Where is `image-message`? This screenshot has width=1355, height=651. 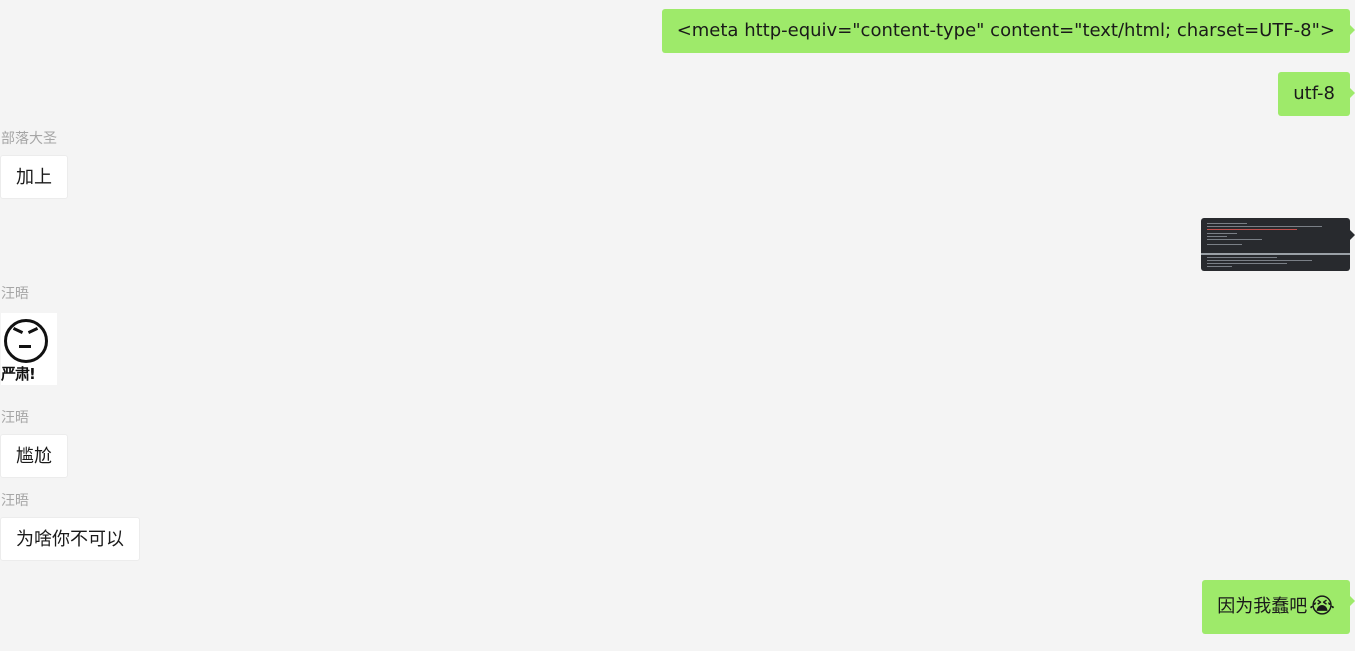 image-message is located at coordinates (1278, 244).